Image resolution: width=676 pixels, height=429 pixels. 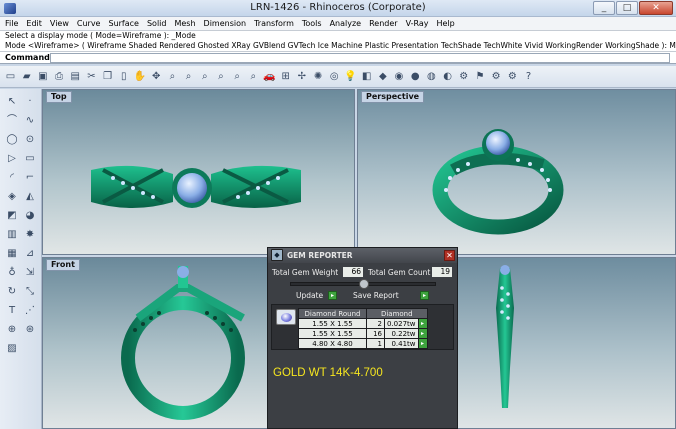 I want to click on save-report-go-button: ▸, so click(x=424, y=295).